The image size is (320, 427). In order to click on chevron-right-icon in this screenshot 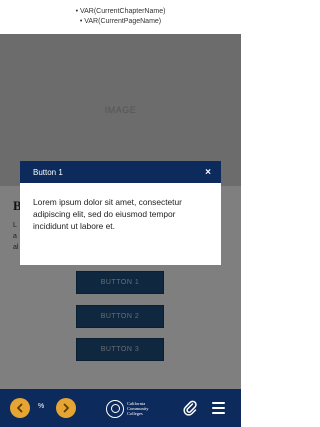, I will do `click(66, 408)`.